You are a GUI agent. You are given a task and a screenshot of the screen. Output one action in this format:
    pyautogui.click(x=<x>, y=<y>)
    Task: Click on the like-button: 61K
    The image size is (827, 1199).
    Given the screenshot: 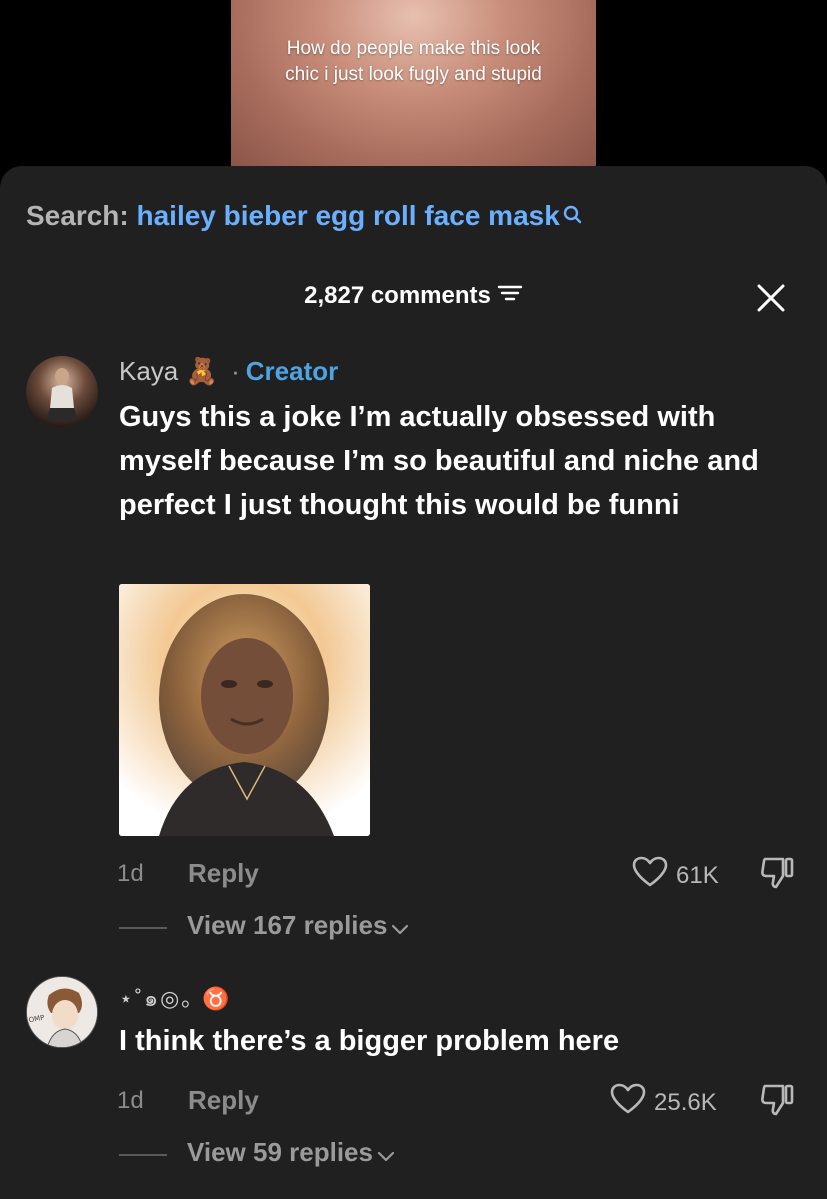 What is the action you would take?
    pyautogui.click(x=675, y=875)
    